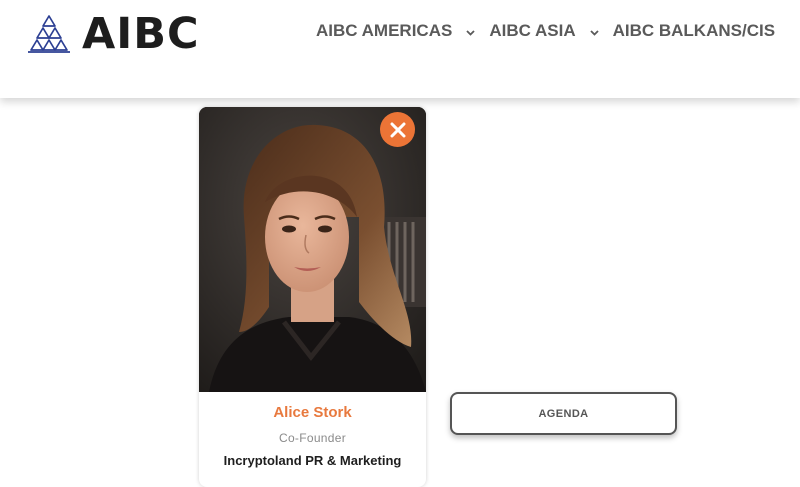 This screenshot has height=487, width=800. Describe the element at coordinates (312, 412) in the screenshot. I see `speaker-name: Alice Stork` at that location.